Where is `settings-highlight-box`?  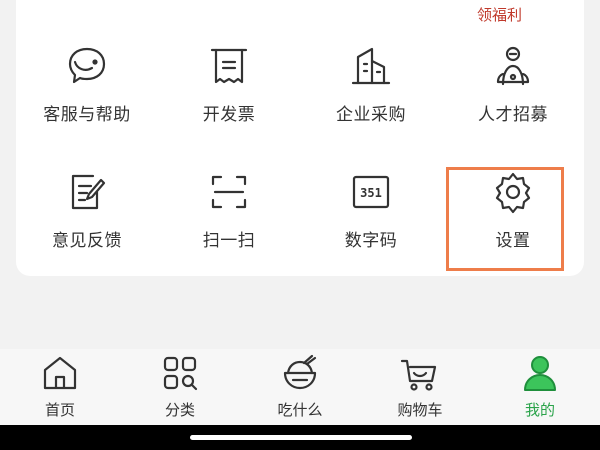
settings-highlight-box is located at coordinates (505, 219).